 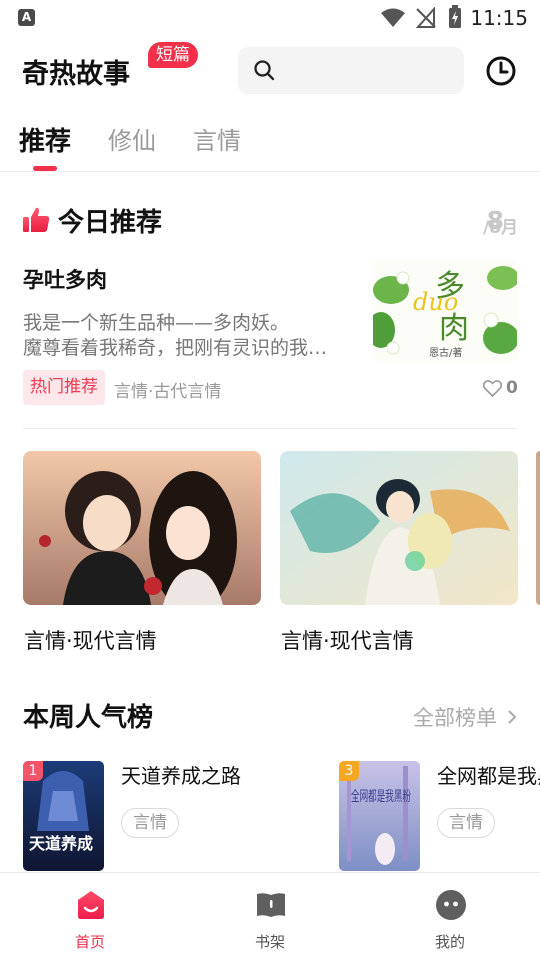 I want to click on today-book-title: 孕吐多肉, so click(x=65, y=279).